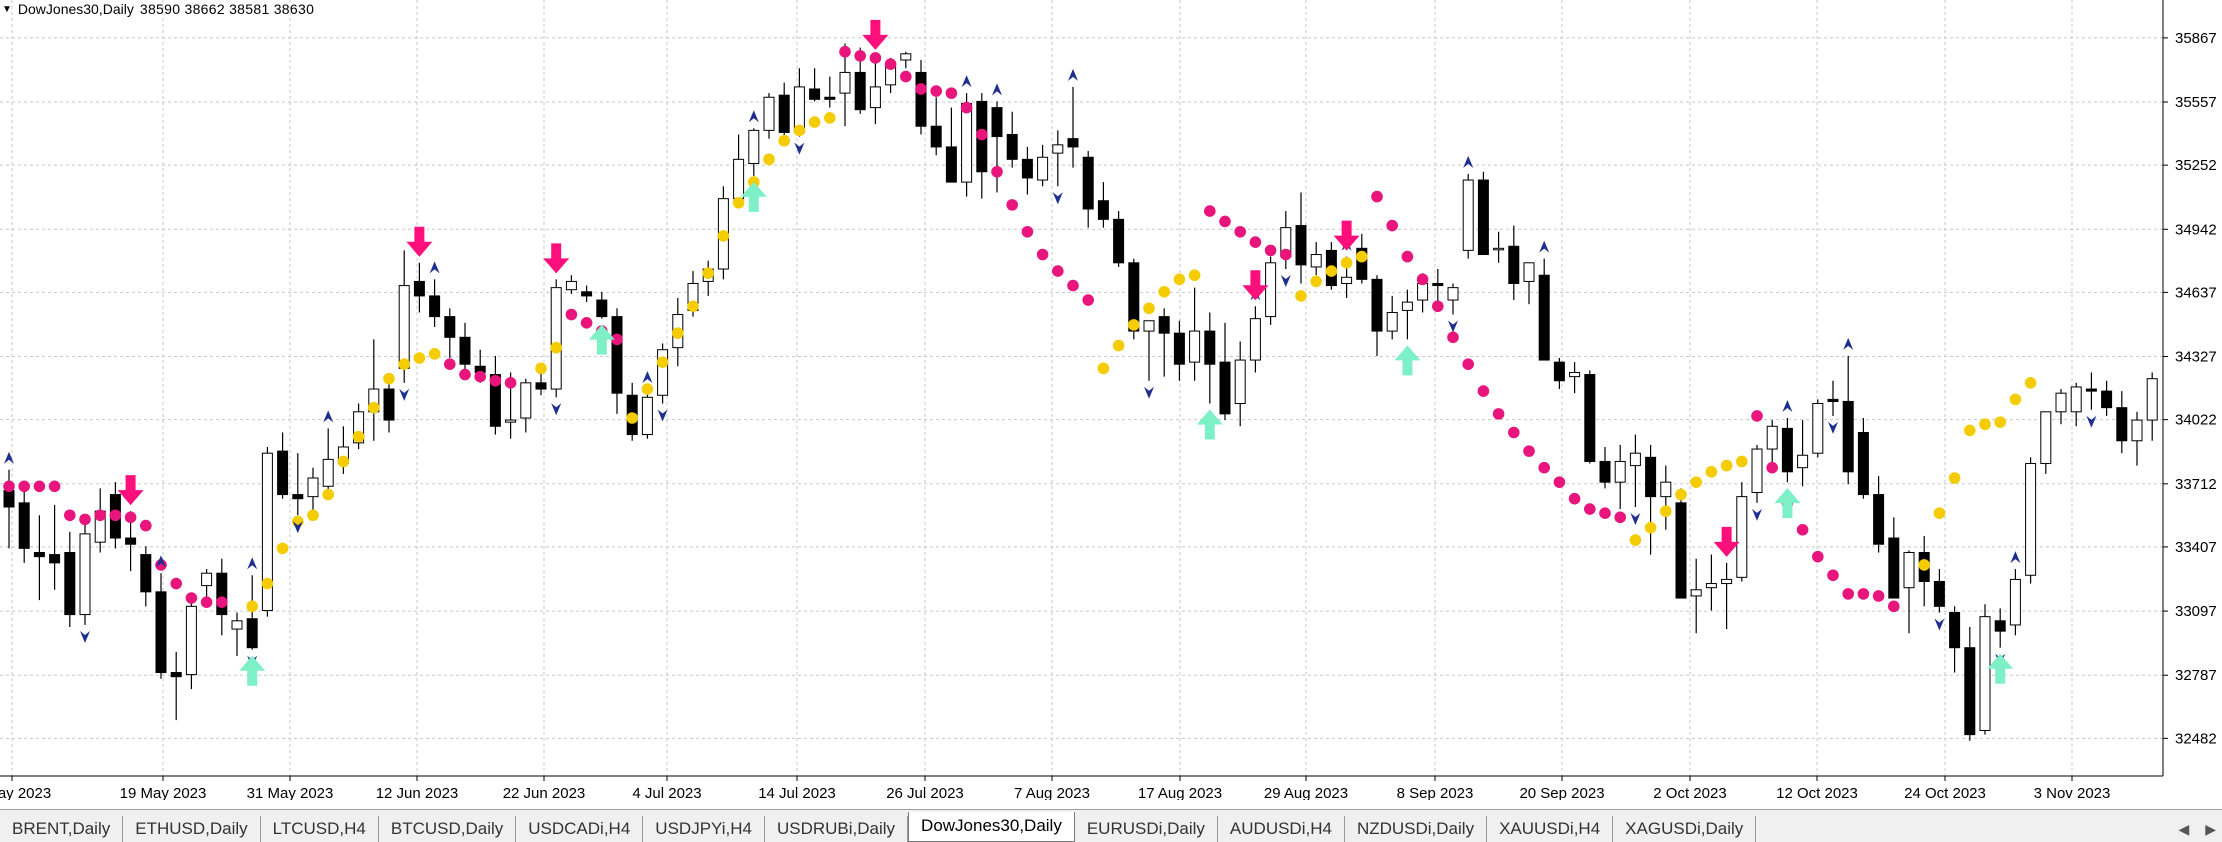 The image size is (2222, 842). Describe the element at coordinates (837, 829) in the screenshot. I see `symbol-tab: USDRUBi,Daily` at that location.